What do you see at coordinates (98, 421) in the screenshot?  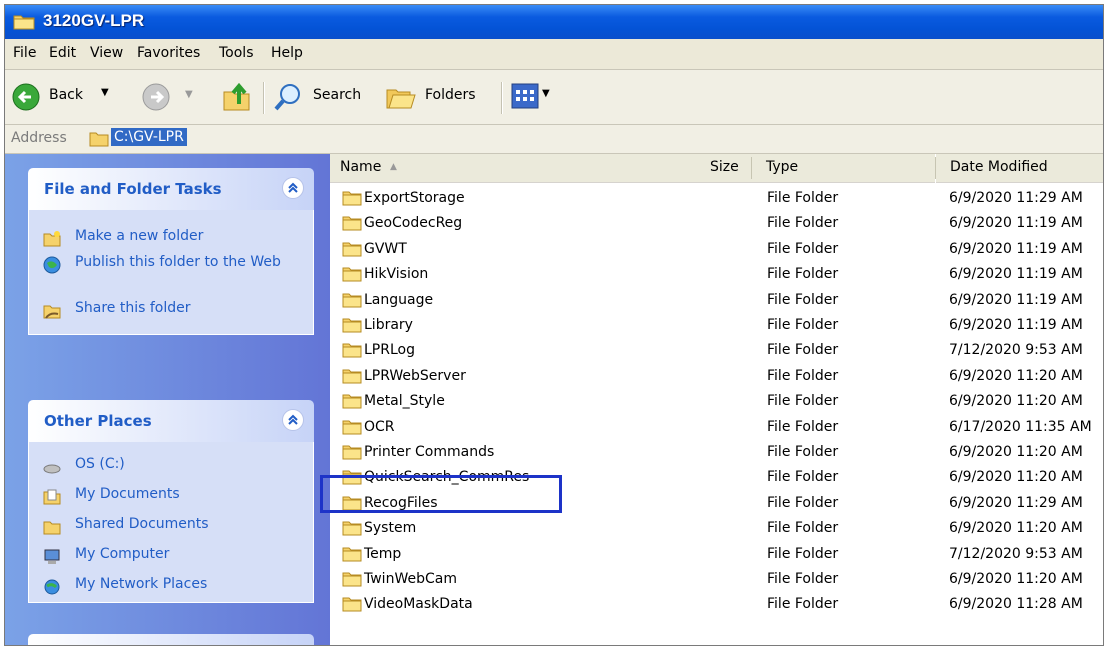 I see `other-places-title: Other Places` at bounding box center [98, 421].